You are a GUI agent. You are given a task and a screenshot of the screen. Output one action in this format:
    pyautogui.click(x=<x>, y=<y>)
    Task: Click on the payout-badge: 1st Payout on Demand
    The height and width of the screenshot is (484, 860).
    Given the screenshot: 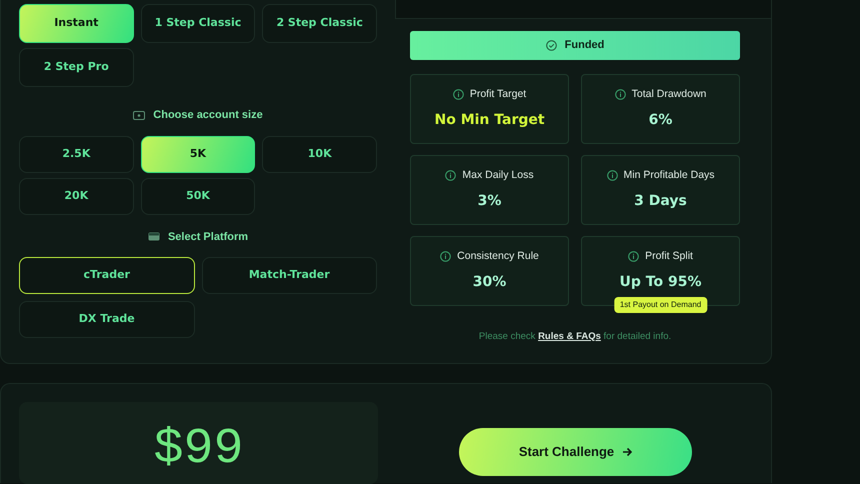 What is the action you would take?
    pyautogui.click(x=661, y=305)
    